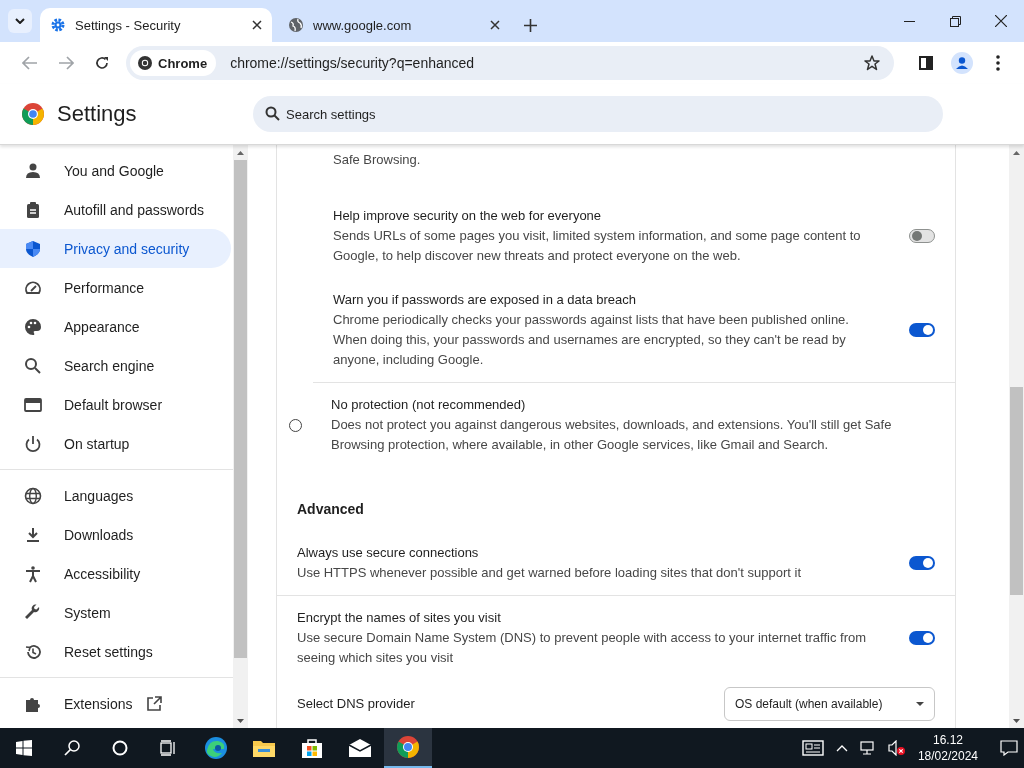 Image resolution: width=1024 pixels, height=768 pixels. What do you see at coordinates (549, 573) in the screenshot?
I see `setting-description: Use HTTPS whenever possible and get warned before loading sites that don't support it` at bounding box center [549, 573].